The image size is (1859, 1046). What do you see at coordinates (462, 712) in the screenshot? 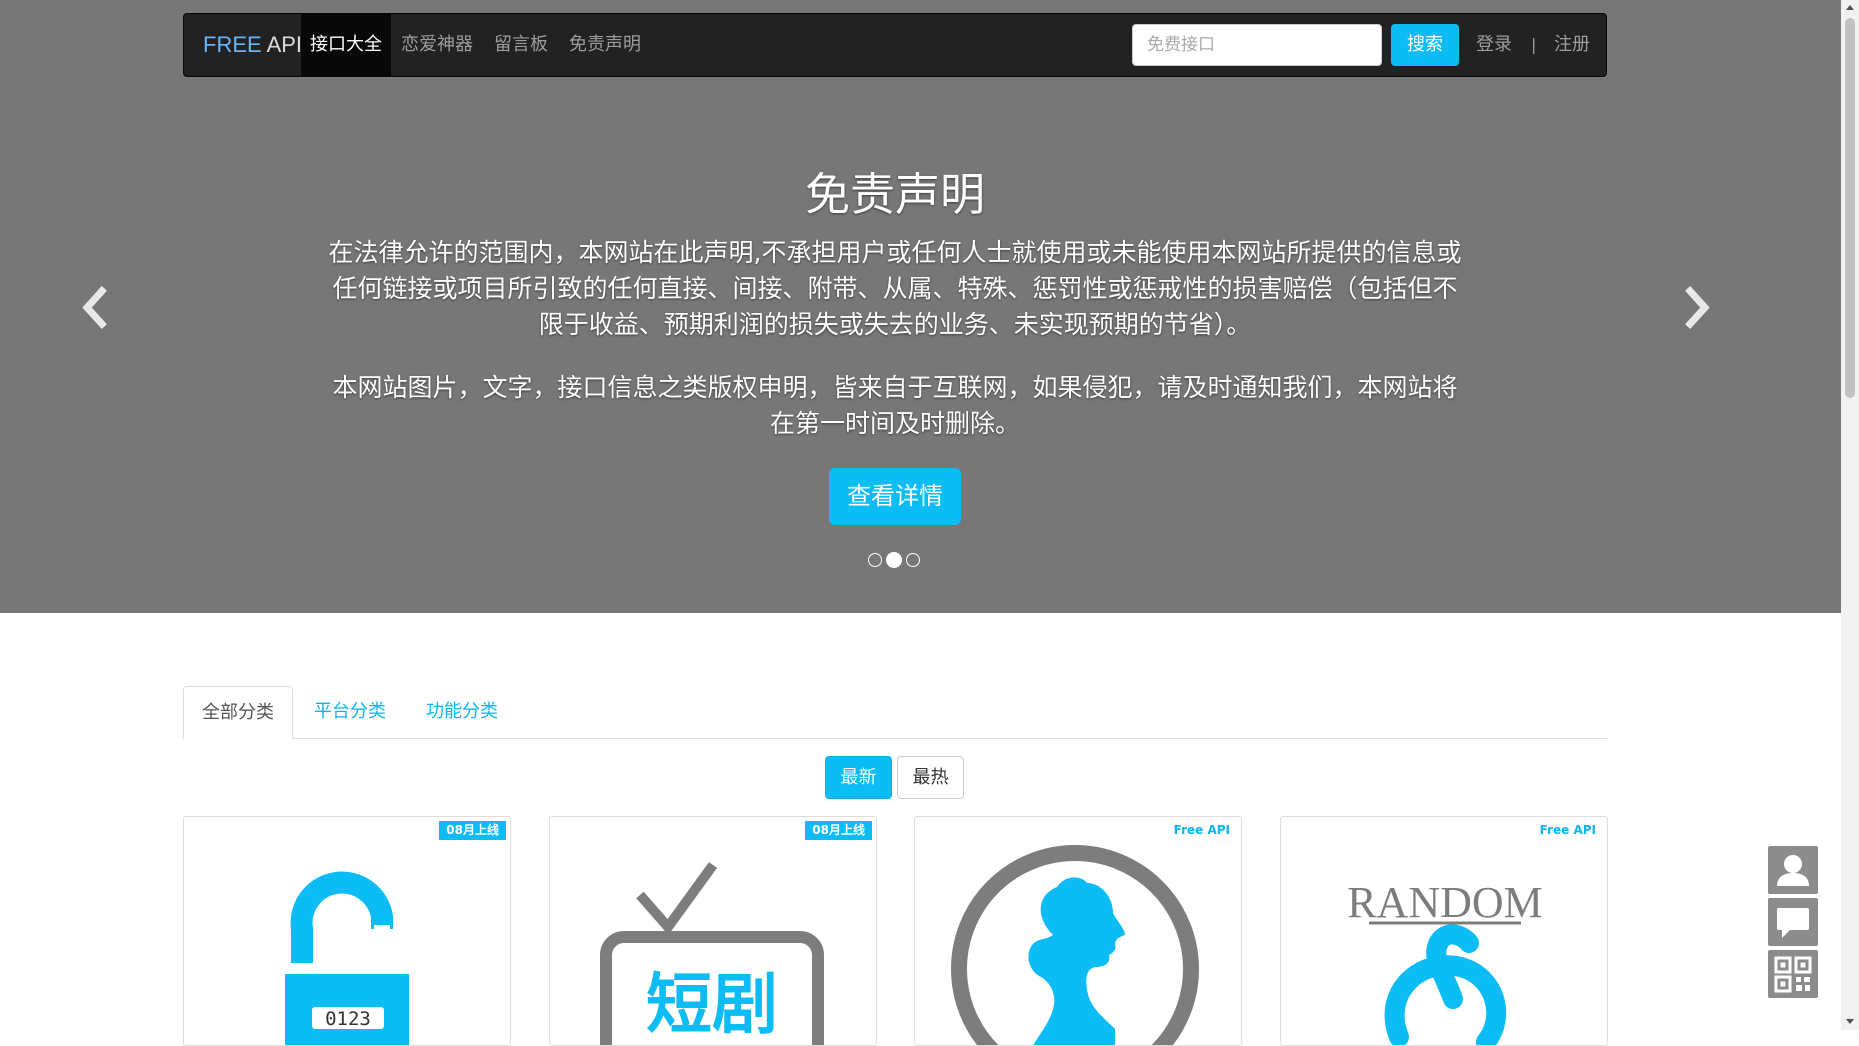
I see `tab-function-categories: 功能分类` at bounding box center [462, 712].